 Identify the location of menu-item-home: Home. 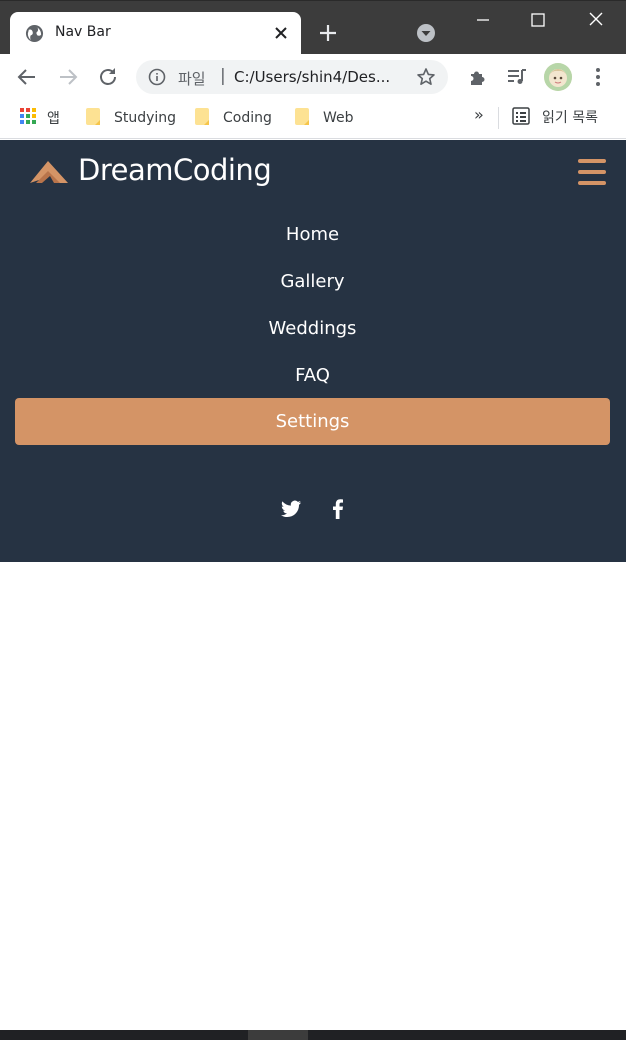
(312, 234).